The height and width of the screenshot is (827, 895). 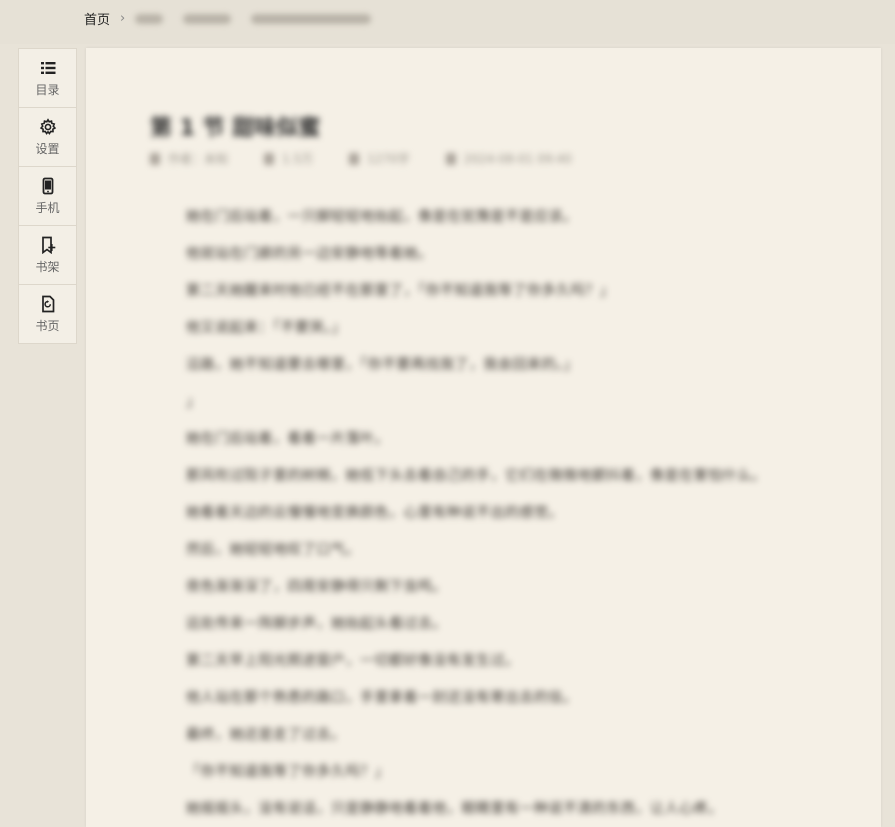 I want to click on sidebar-item-label: 目录, so click(x=47, y=89).